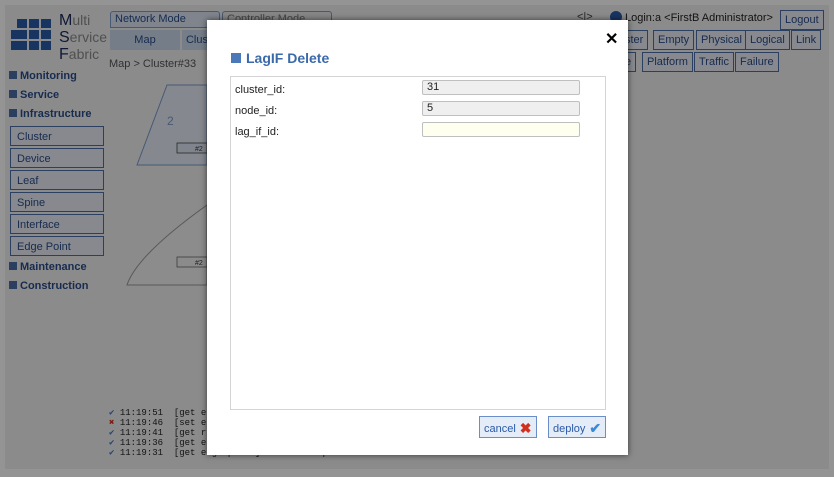 Image resolution: width=834 pixels, height=477 pixels. What do you see at coordinates (501, 108) in the screenshot?
I see `node-id-field: 5` at bounding box center [501, 108].